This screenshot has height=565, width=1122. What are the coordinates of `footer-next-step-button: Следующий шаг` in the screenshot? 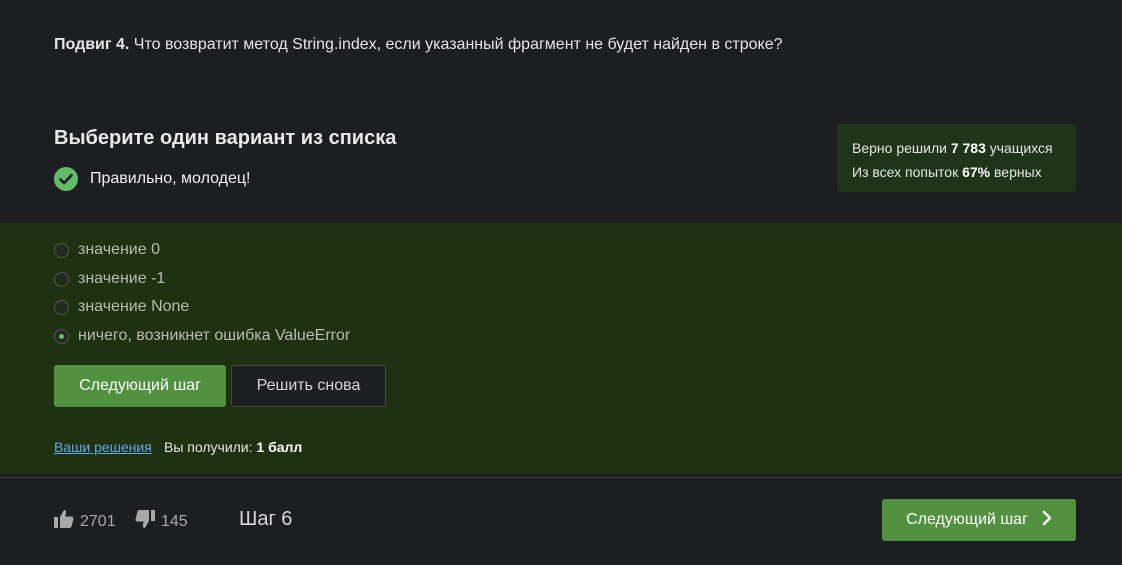 It's located at (979, 520).